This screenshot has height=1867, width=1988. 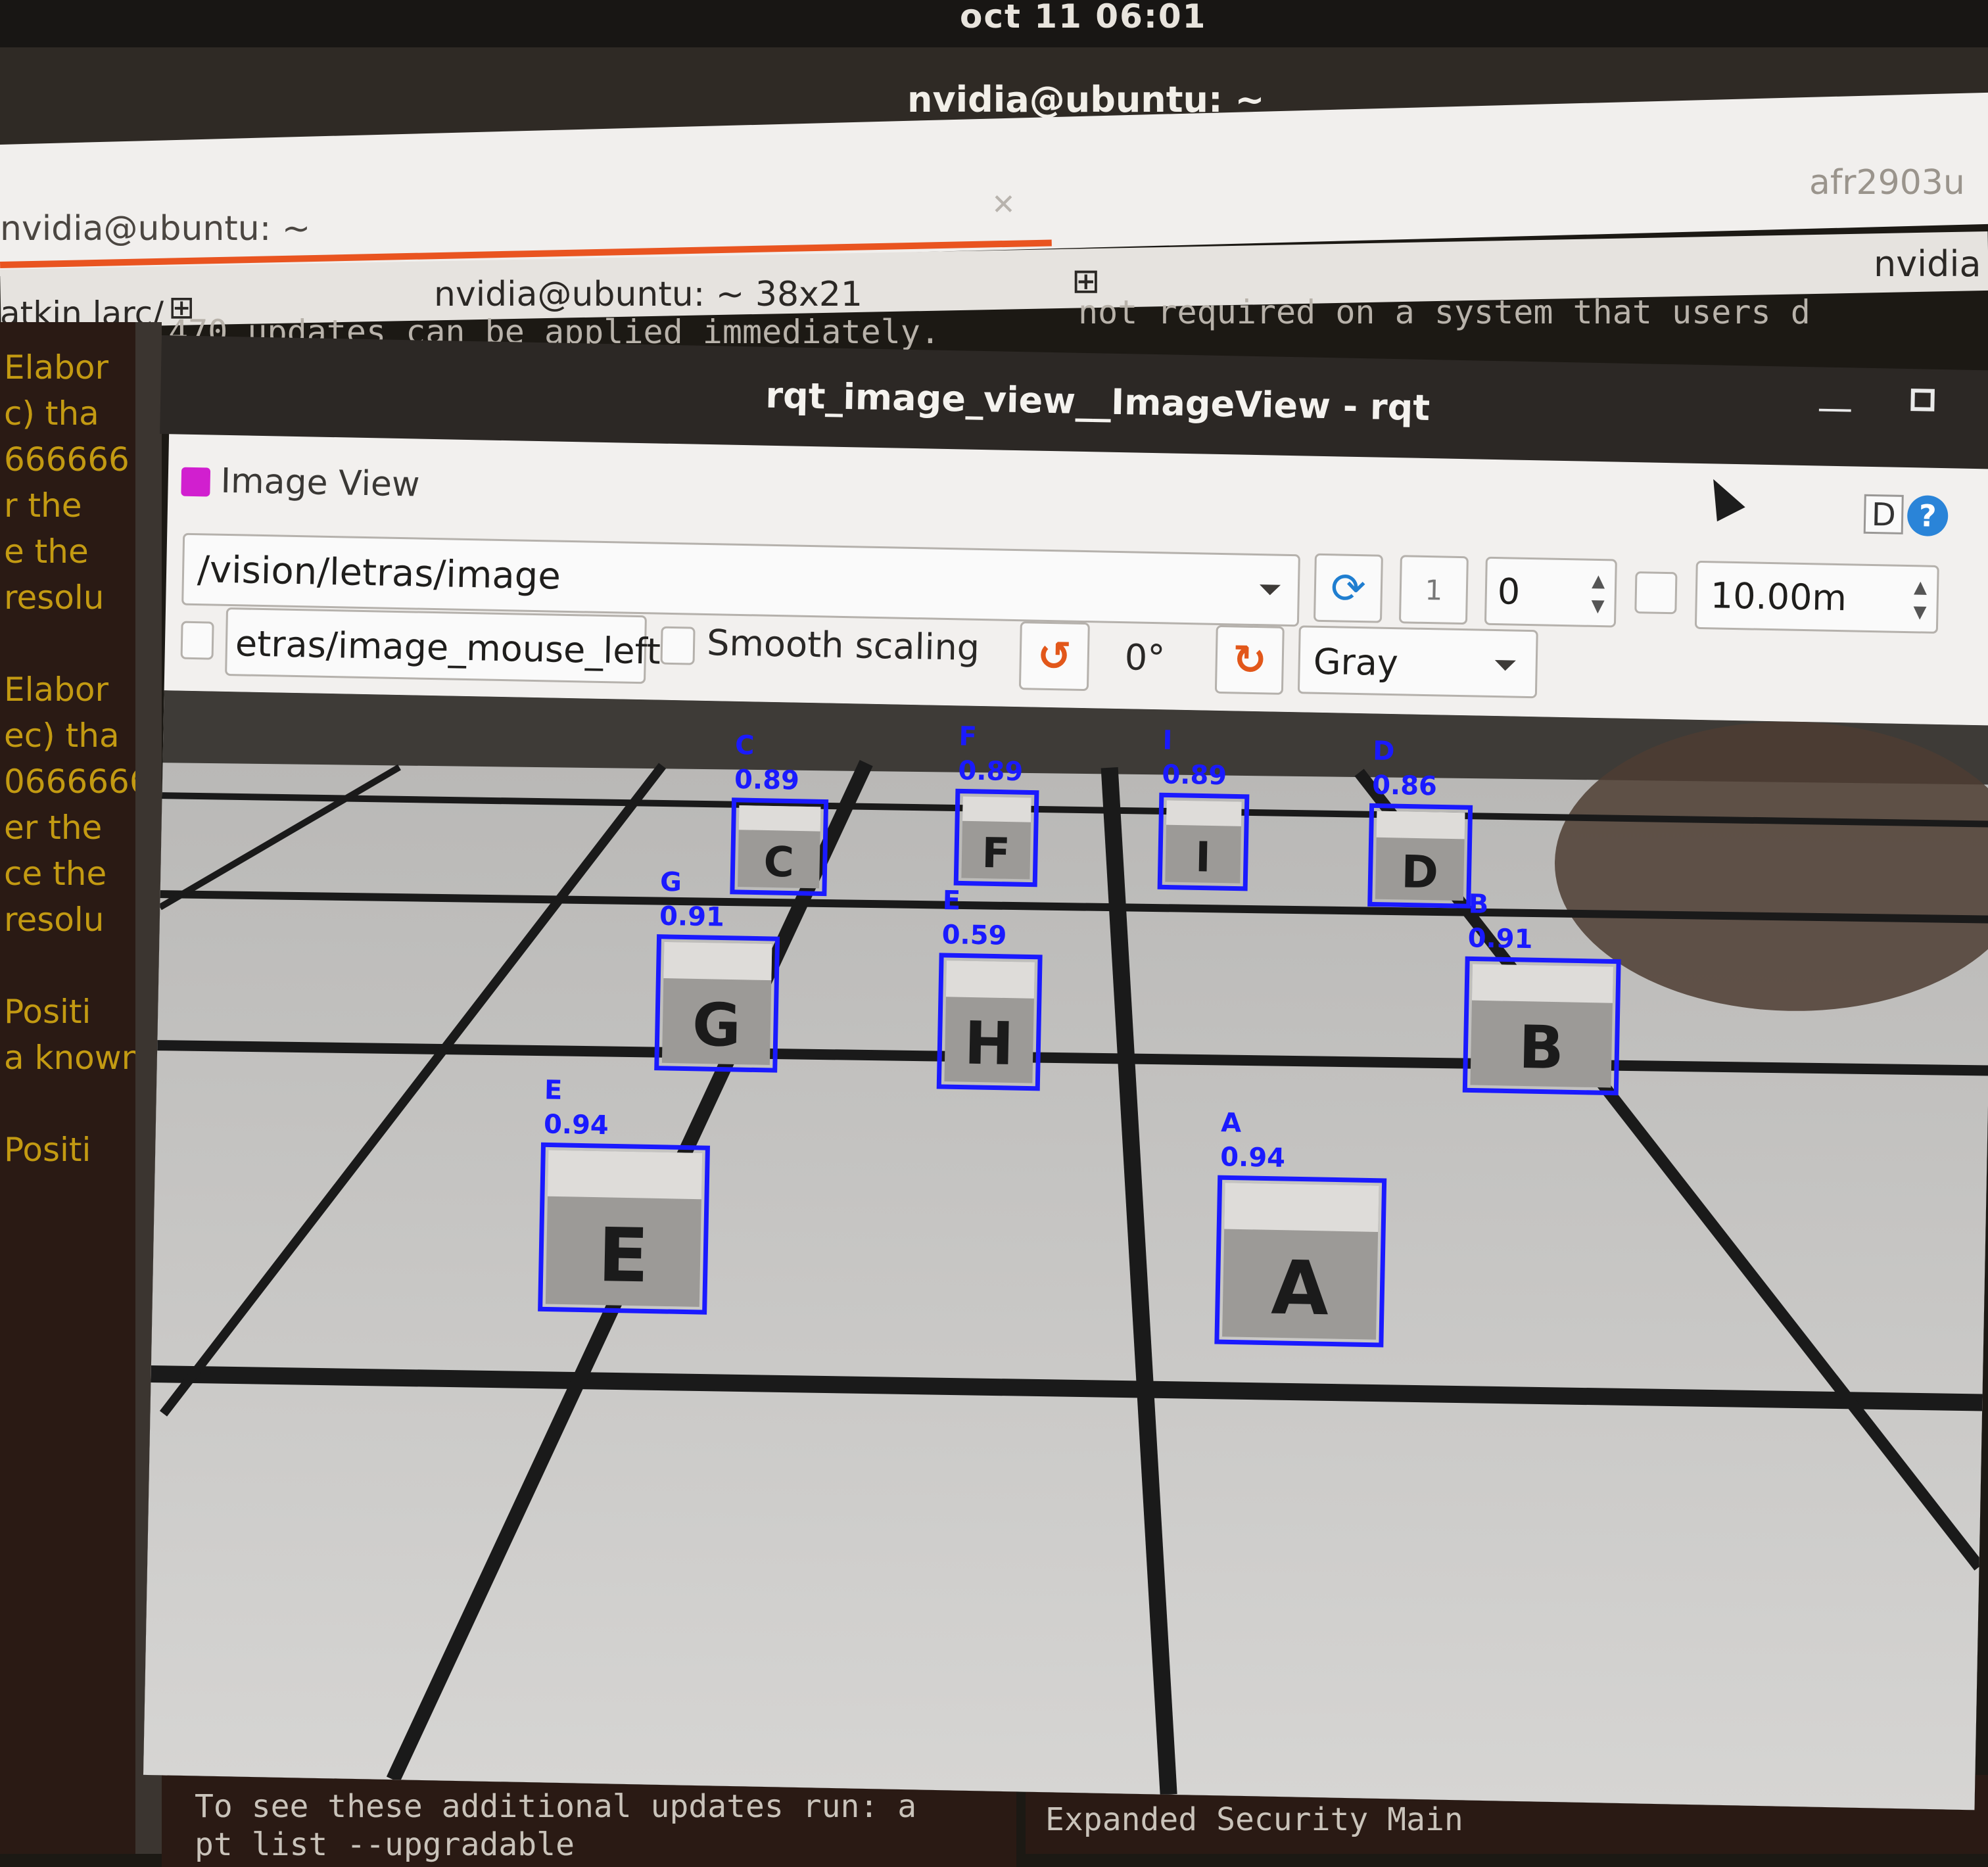 What do you see at coordinates (745, 745) in the screenshot?
I see `detection-label: C` at bounding box center [745, 745].